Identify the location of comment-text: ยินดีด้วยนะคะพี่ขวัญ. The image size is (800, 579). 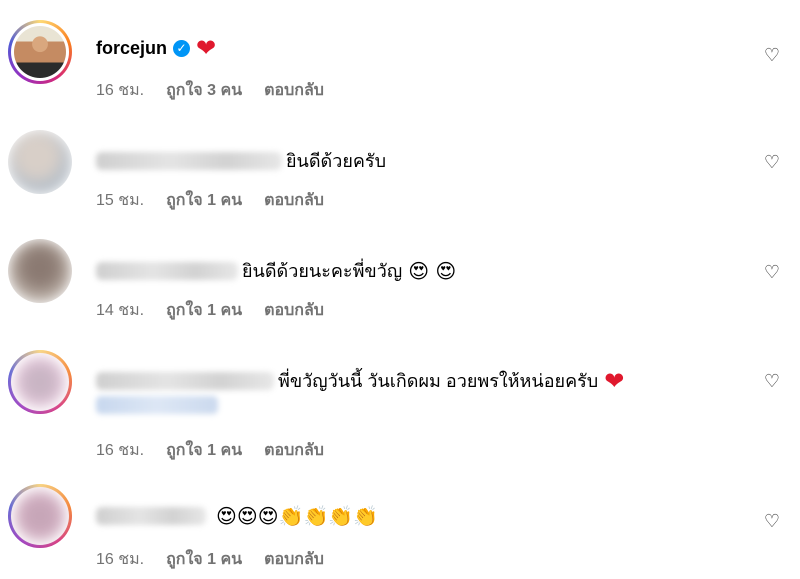
(322, 271).